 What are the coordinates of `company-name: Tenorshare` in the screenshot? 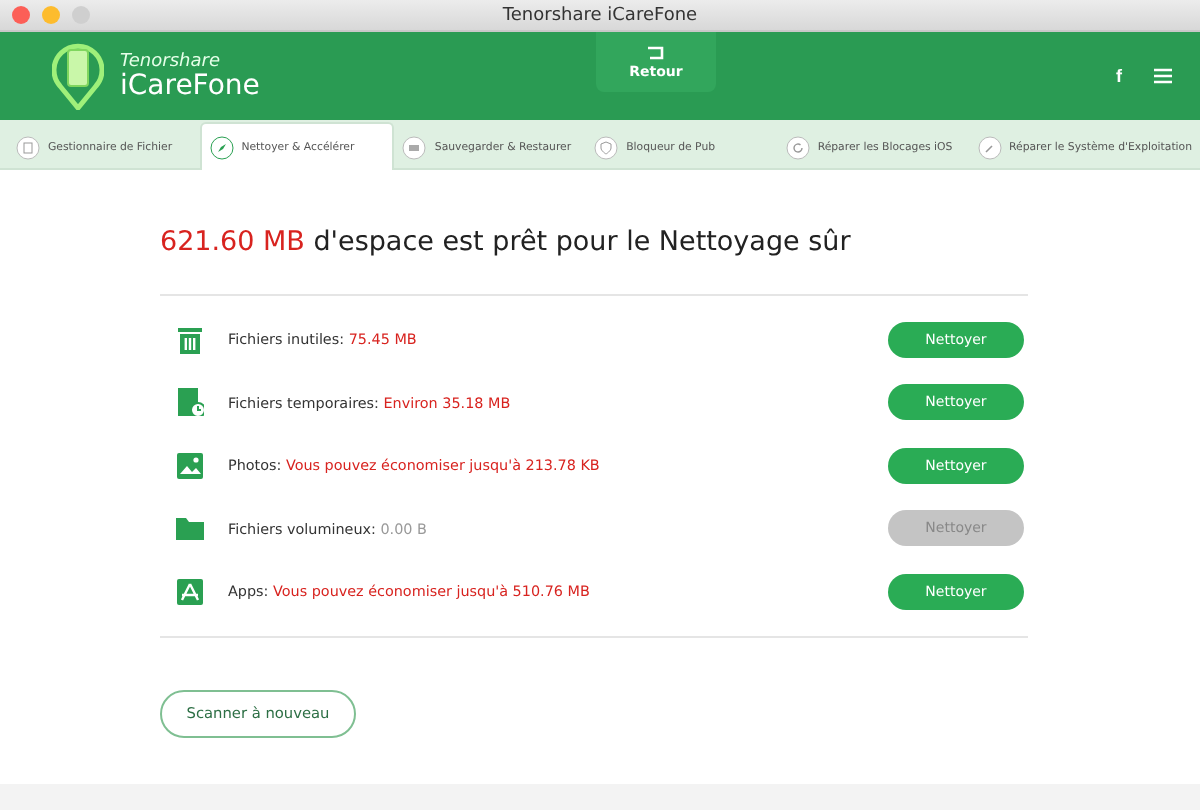 It's located at (171, 62).